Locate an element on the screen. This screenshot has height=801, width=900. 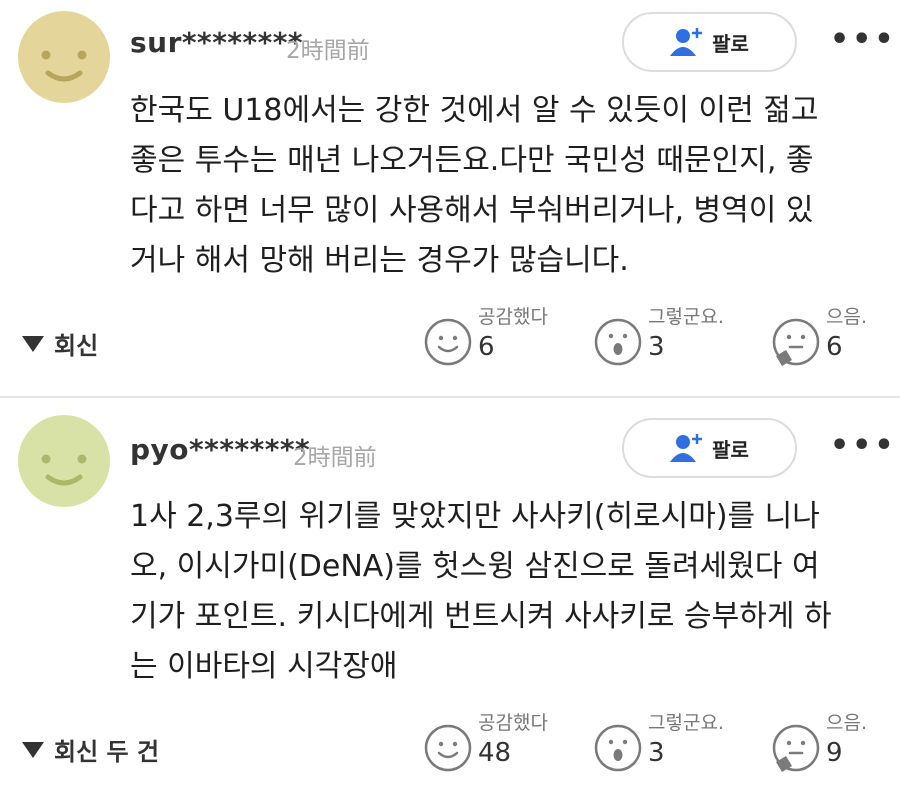
reply-toggle: 회신 두 건 is located at coordinates (90, 749).